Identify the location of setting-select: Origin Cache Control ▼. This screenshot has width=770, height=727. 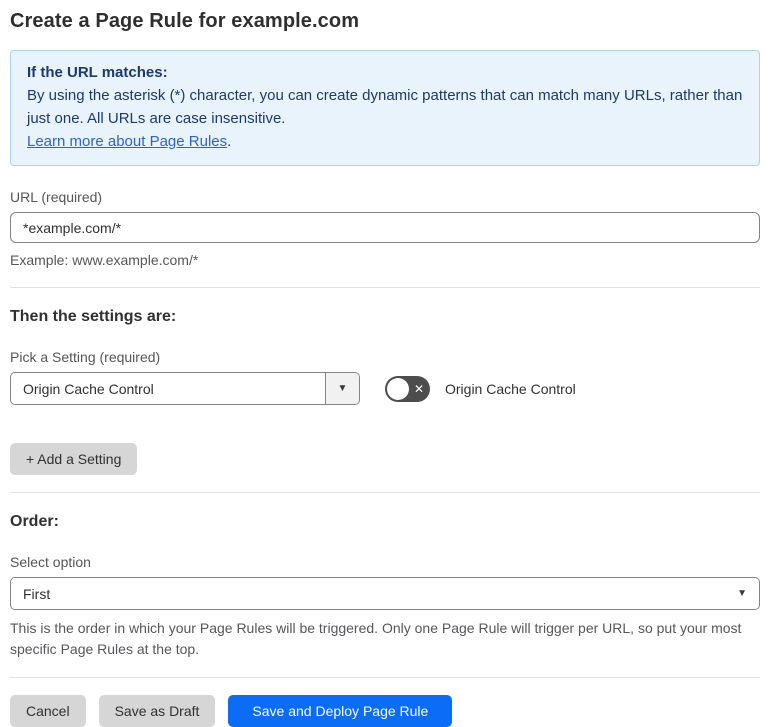
(185, 388).